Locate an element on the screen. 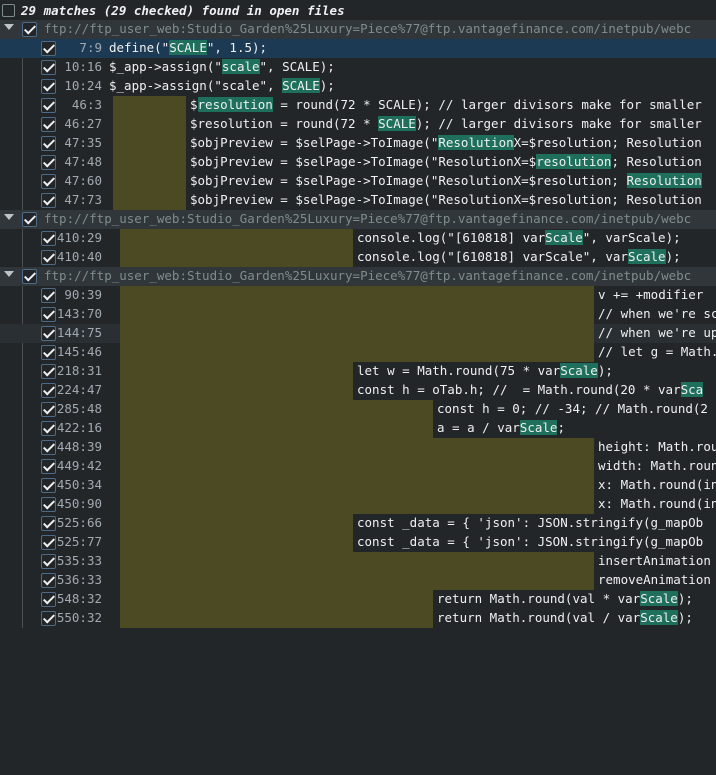 The width and height of the screenshot is (716, 775). match-row: 448:39 height: Math.roun is located at coordinates (358, 447).